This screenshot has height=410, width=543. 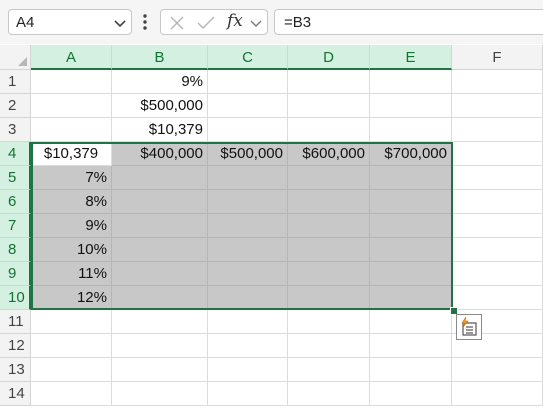 I want to click on cell-d10, so click(x=329, y=298).